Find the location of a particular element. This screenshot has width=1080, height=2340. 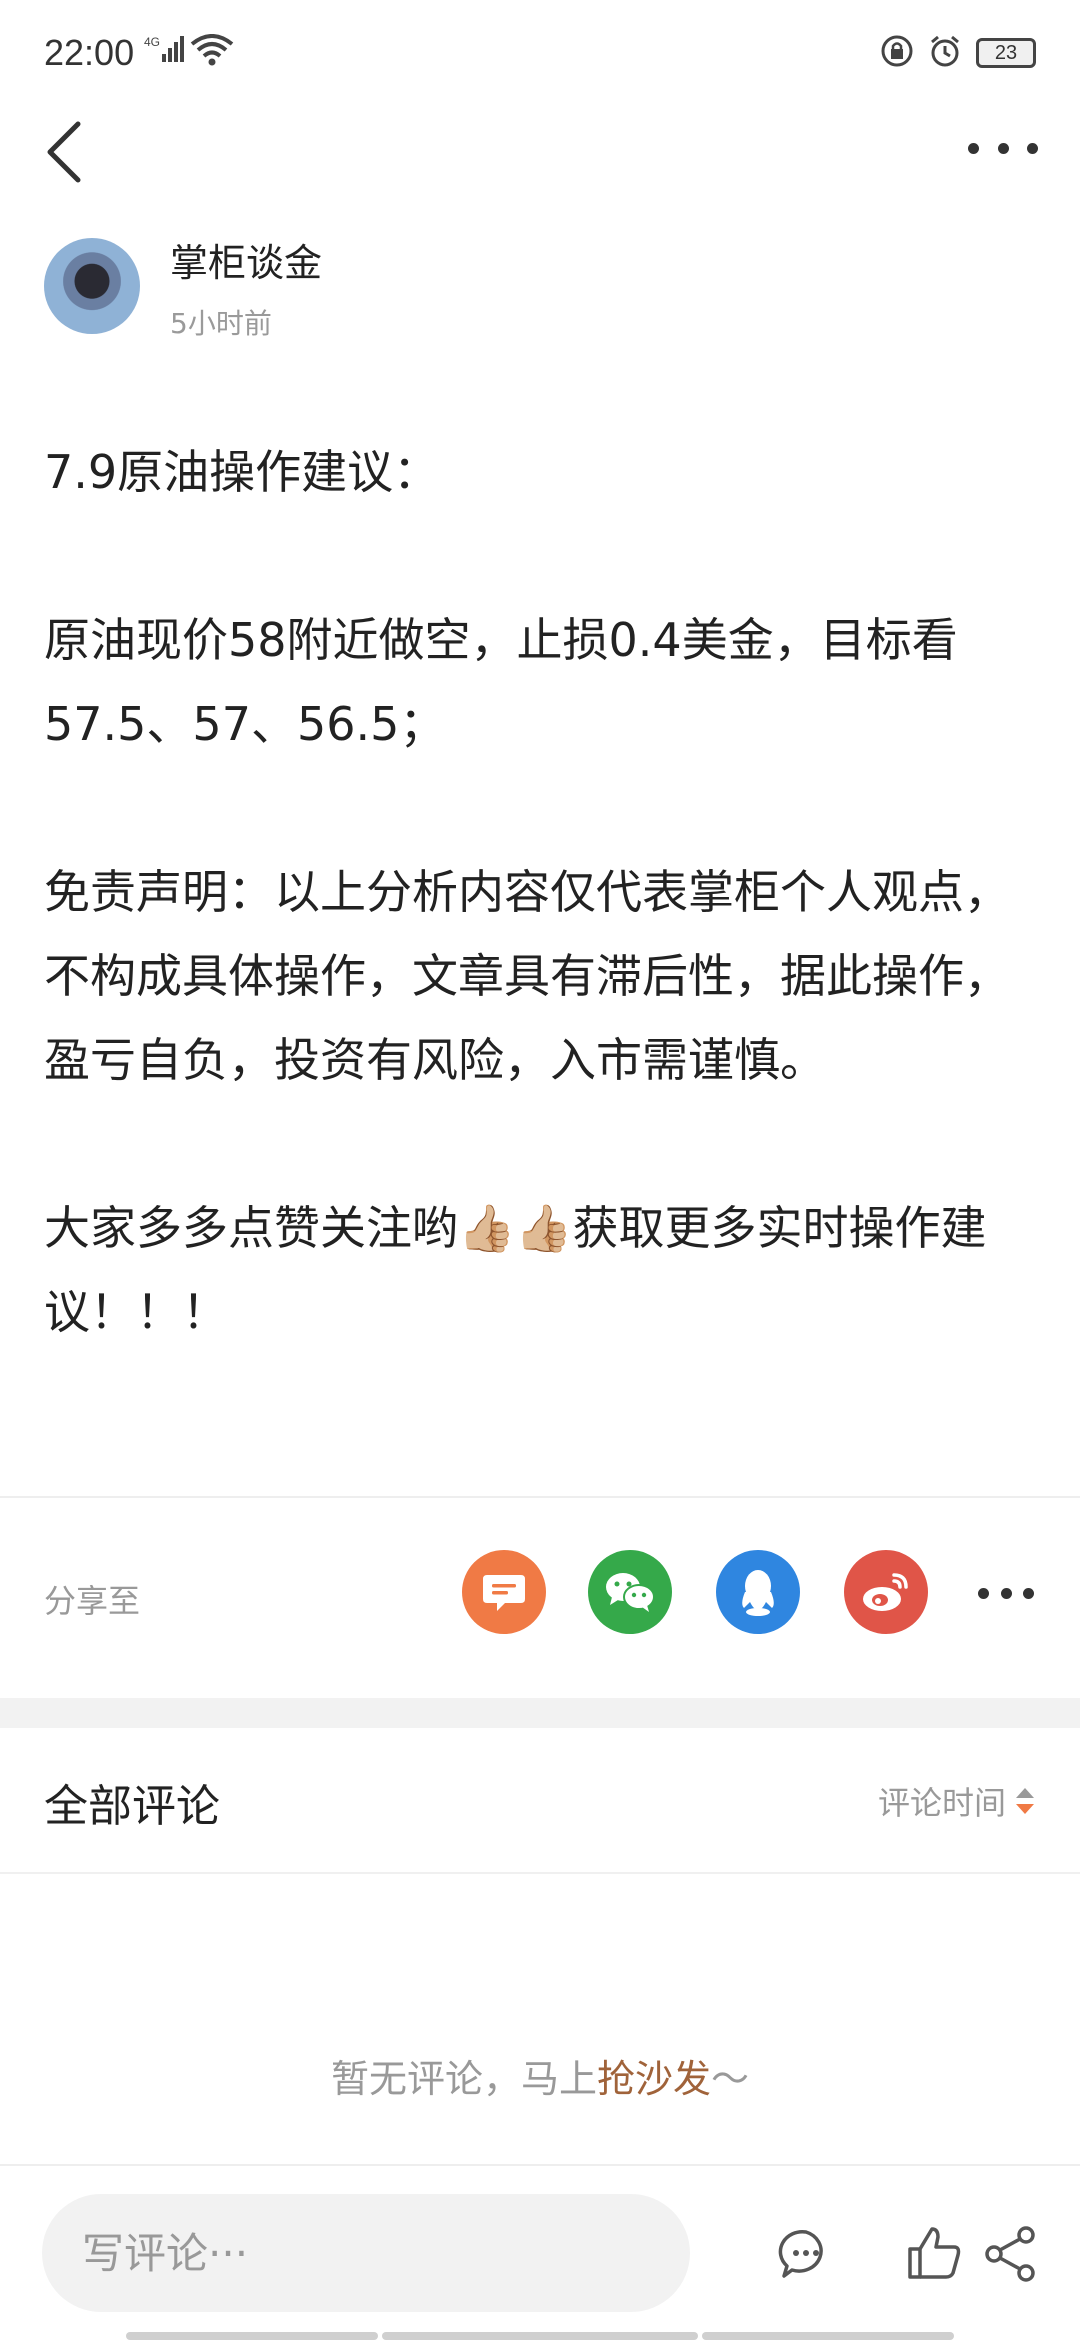

battery-icon: 23 is located at coordinates (1006, 53).